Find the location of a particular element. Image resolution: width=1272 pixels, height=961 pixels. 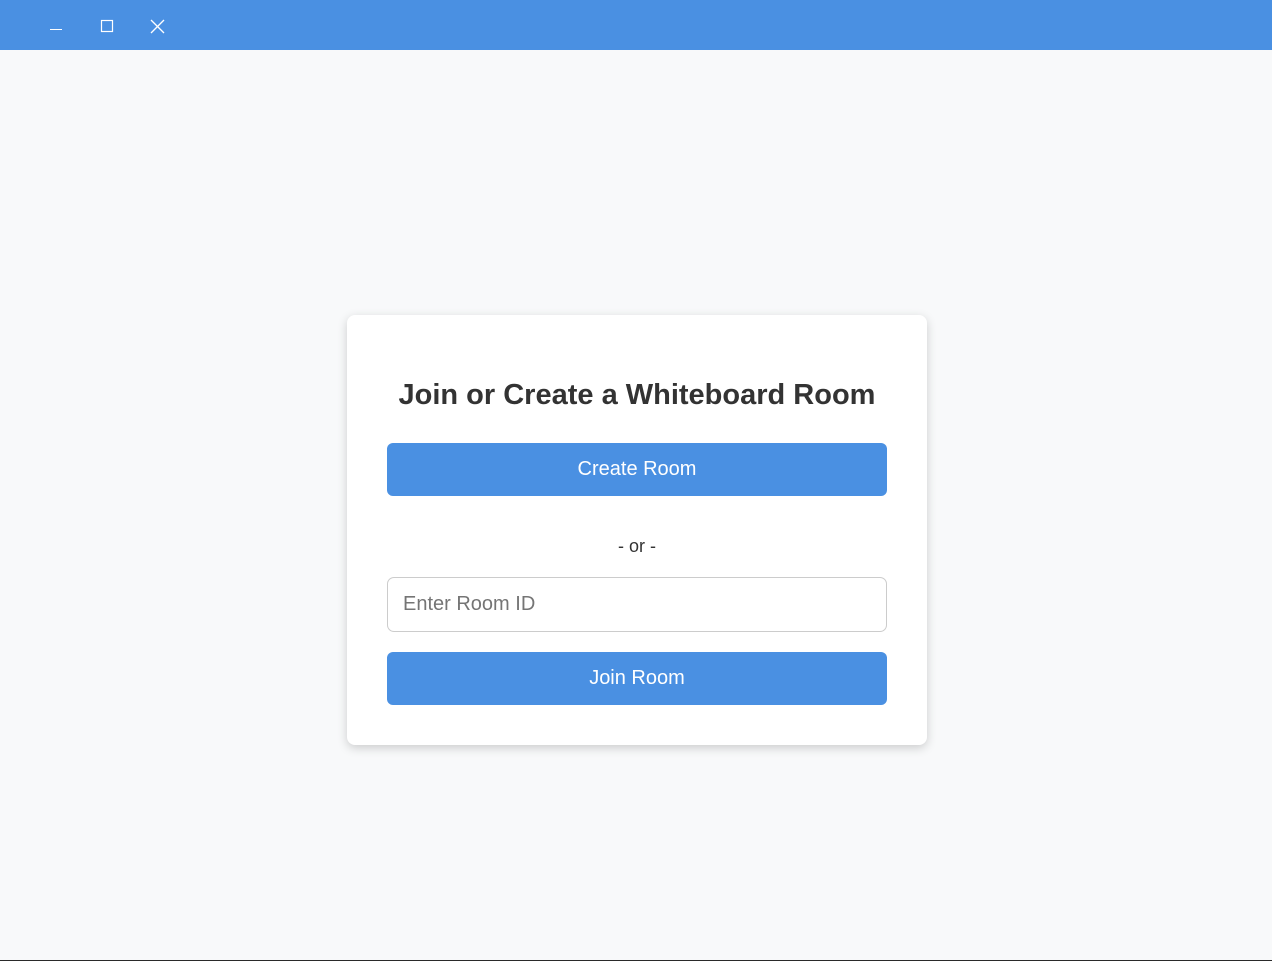

maximize-icon is located at coordinates (107, 26).